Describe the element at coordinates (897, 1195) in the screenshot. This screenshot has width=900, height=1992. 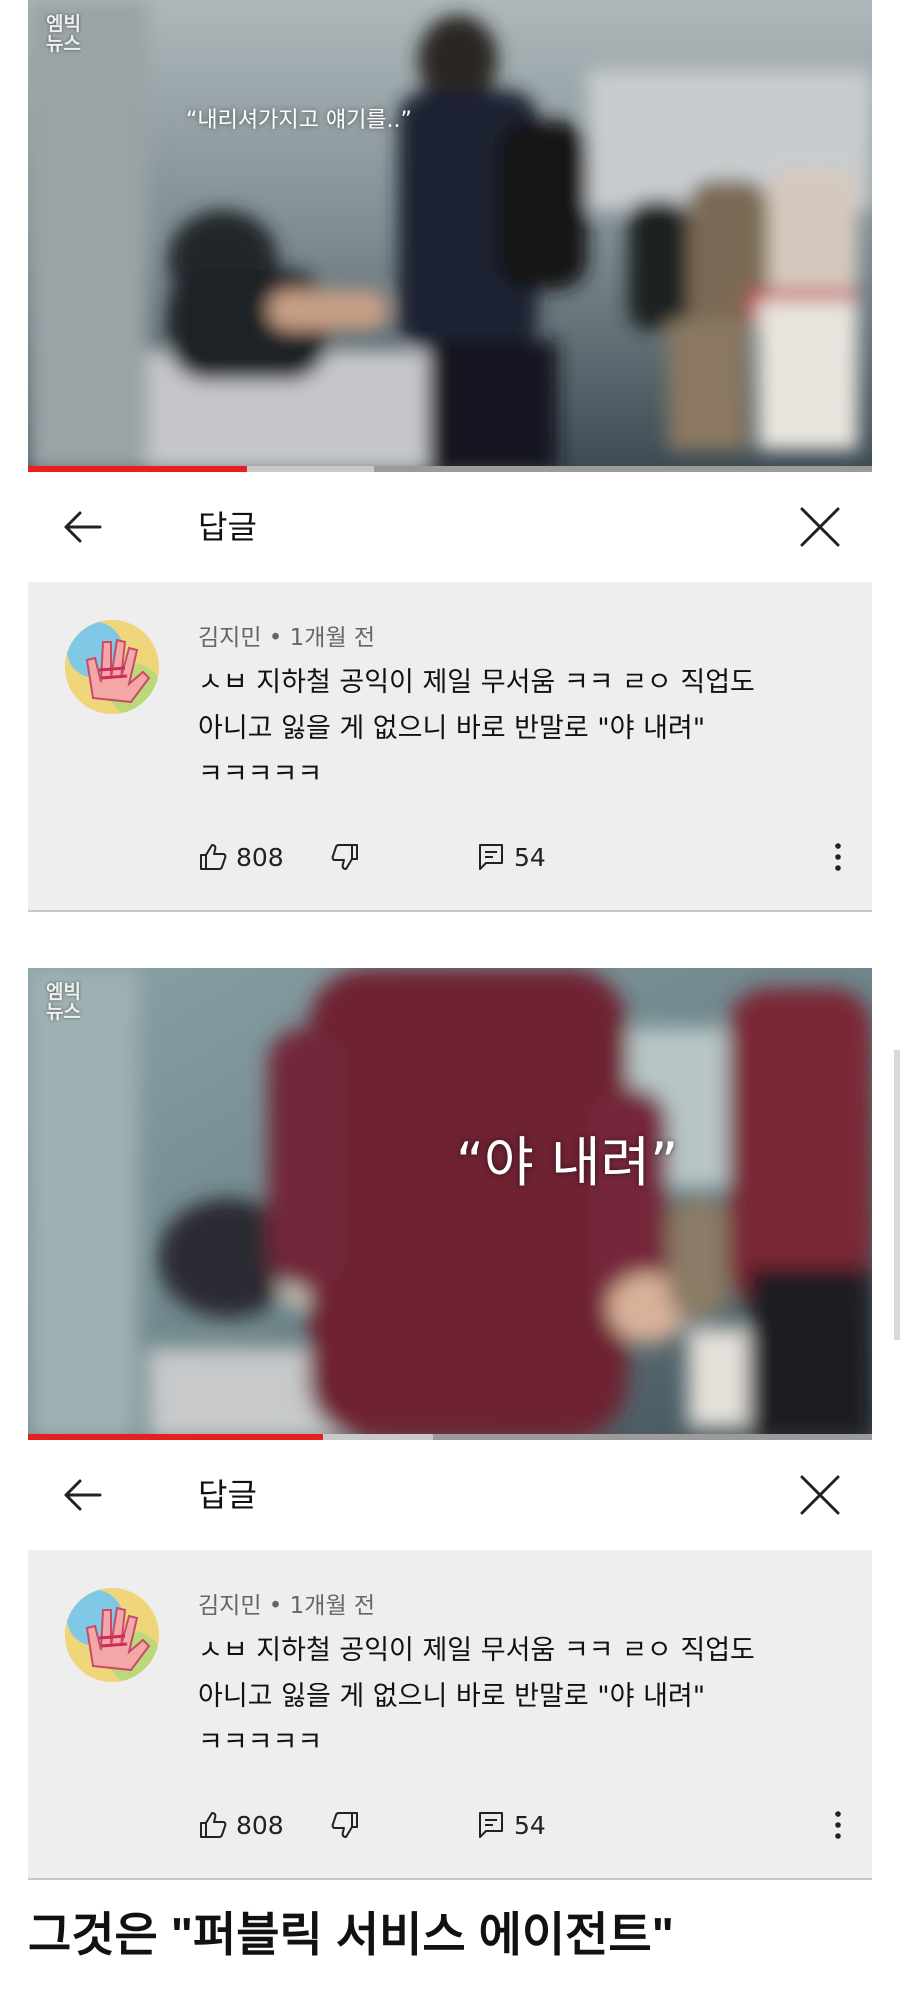
I see `scroll-indicator` at that location.